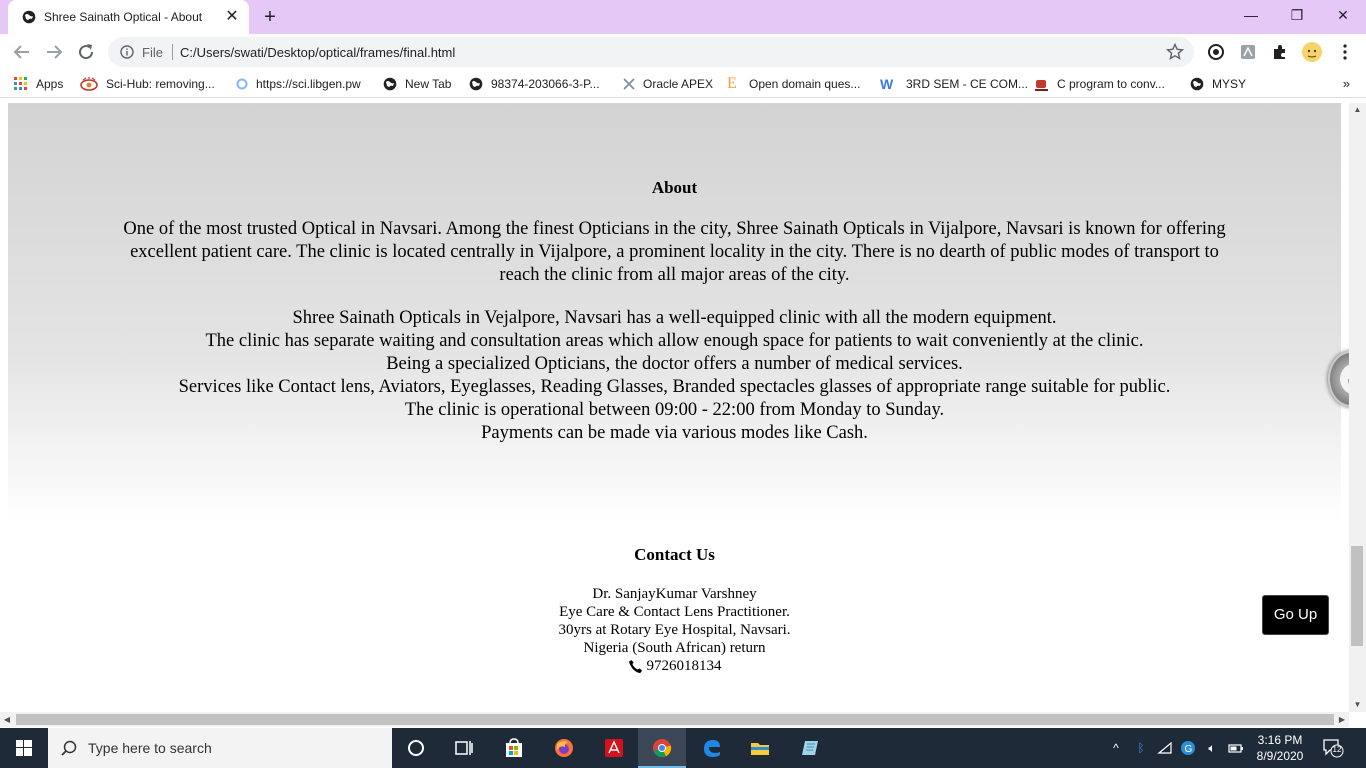 The image size is (1366, 768). I want to click on taskbar-notes-app, so click(810, 748).